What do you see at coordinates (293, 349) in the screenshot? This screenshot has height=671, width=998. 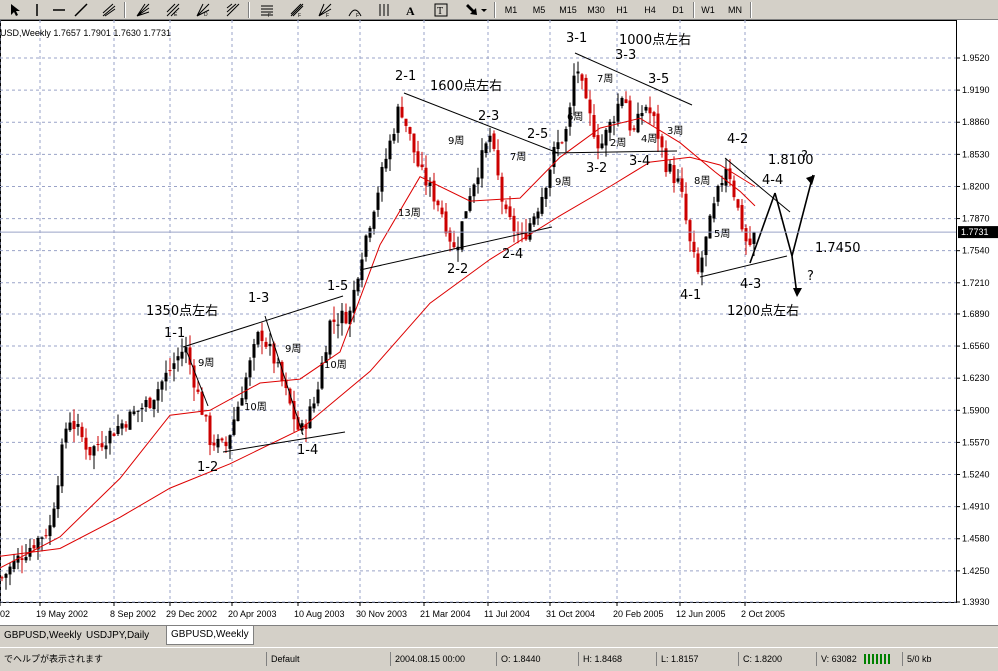 I see `week-count-9-b: 9周` at bounding box center [293, 349].